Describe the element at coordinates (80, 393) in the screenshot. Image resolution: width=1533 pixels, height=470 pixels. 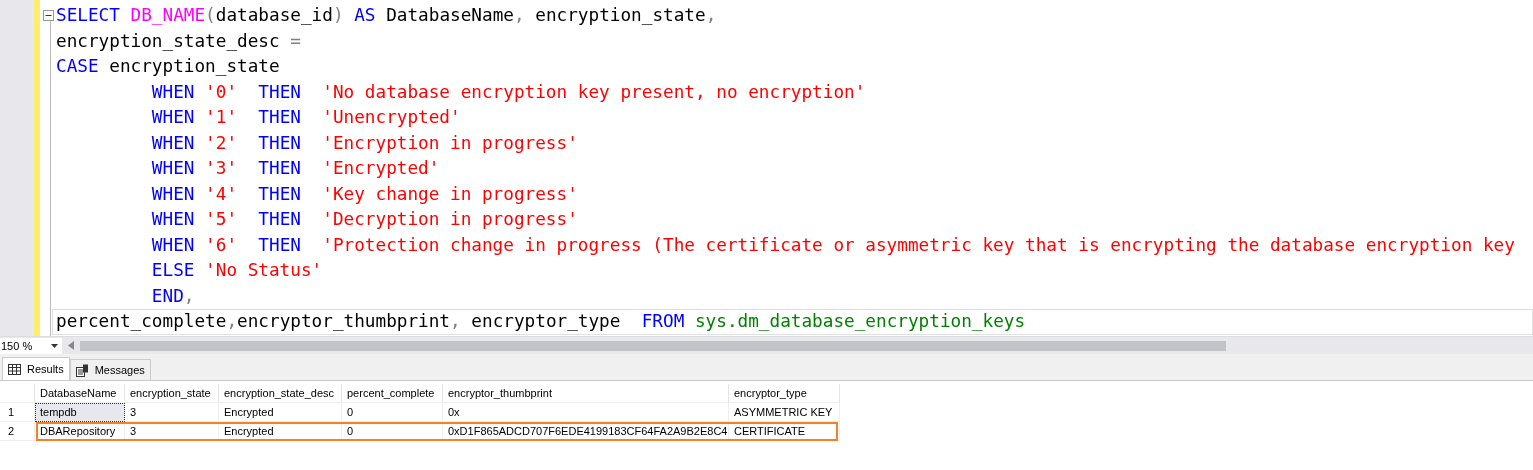
I see `column-header: DatabaseName` at that location.